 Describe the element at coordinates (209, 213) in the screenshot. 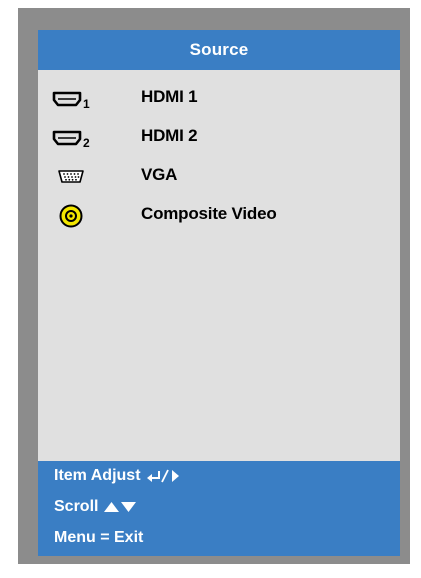

I see `source-label-composite-video: Composite Video` at that location.